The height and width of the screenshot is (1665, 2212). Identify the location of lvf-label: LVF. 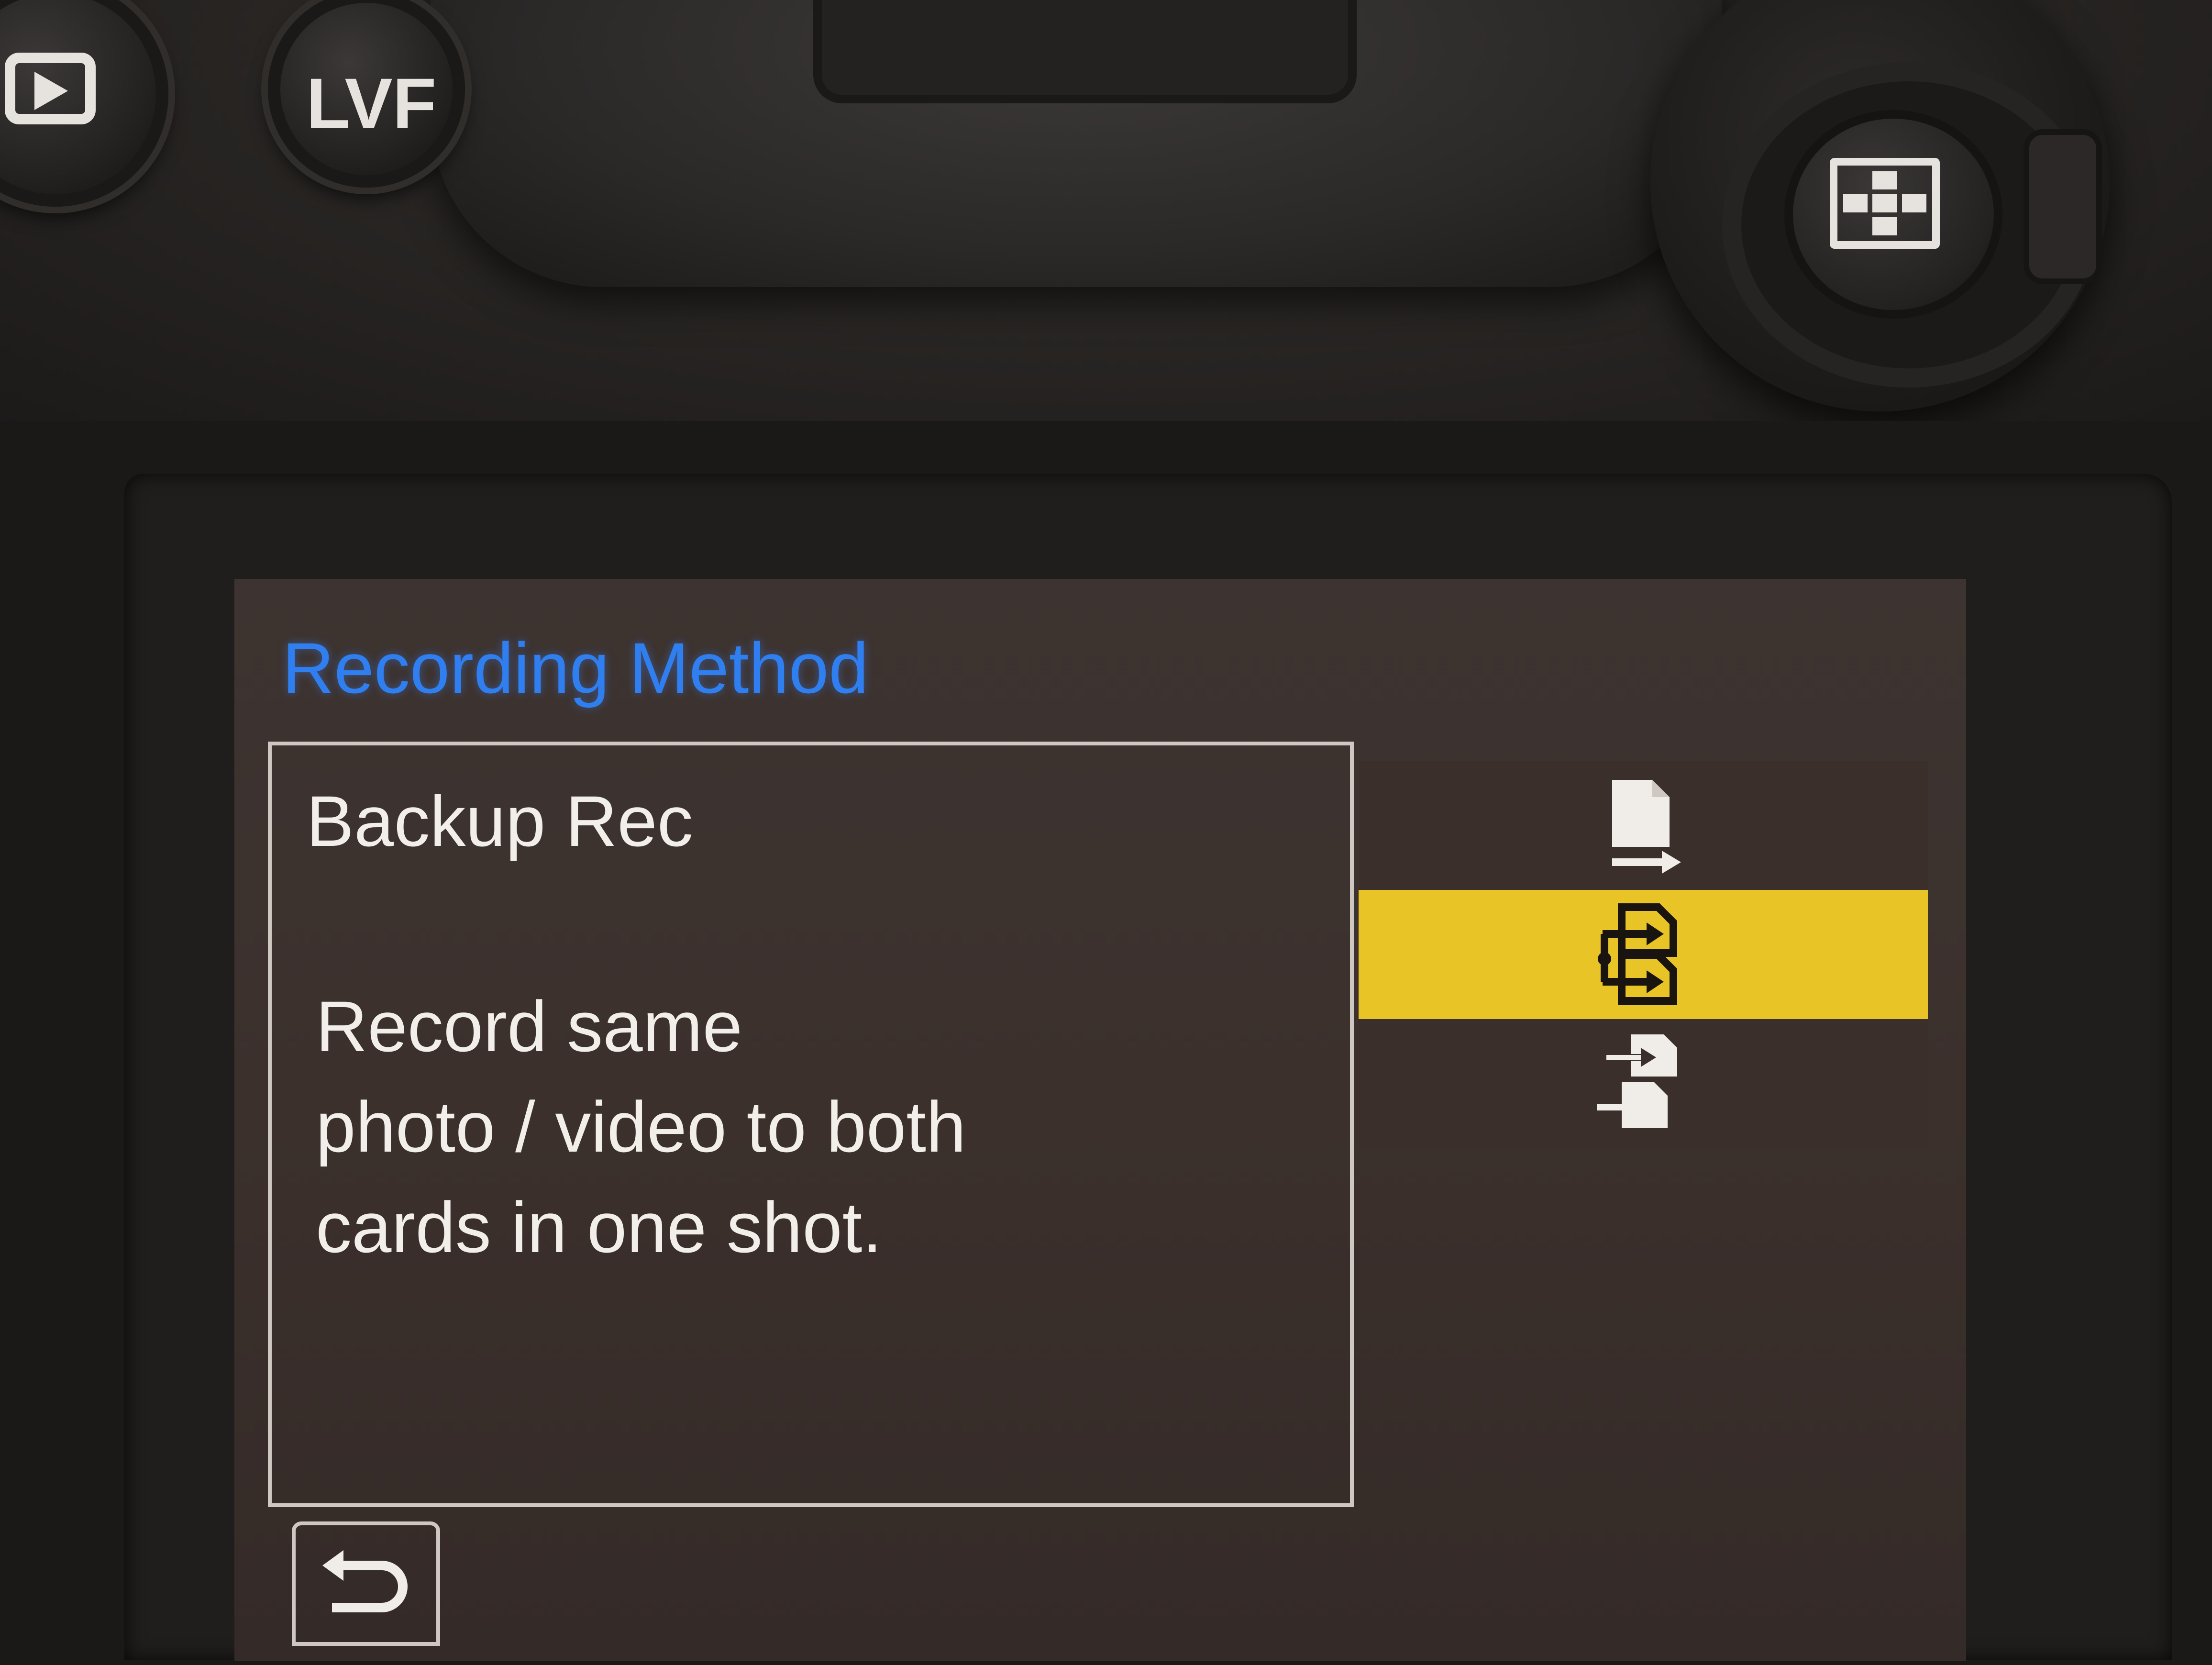
(371, 103).